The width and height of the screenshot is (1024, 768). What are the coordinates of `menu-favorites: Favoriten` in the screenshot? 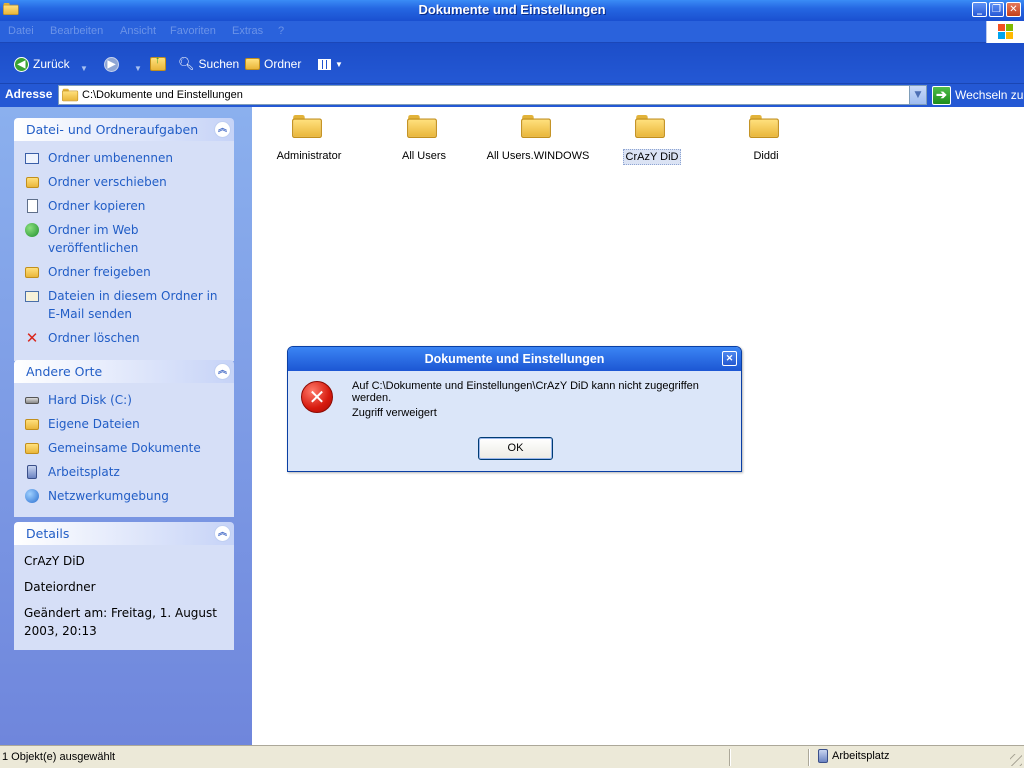 It's located at (193, 31).